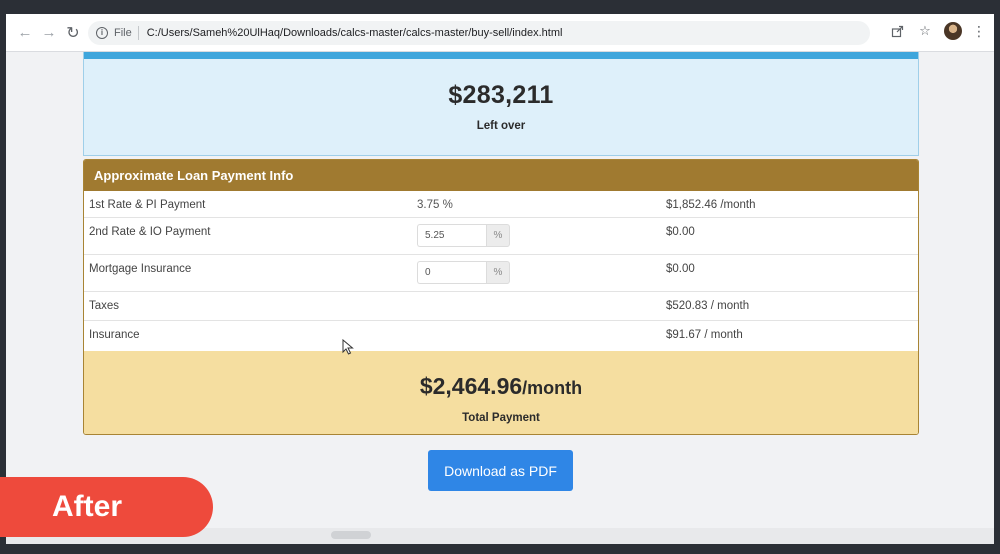 The height and width of the screenshot is (554, 1000). What do you see at coordinates (552, 388) in the screenshot?
I see `total-amount-period: /month` at bounding box center [552, 388].